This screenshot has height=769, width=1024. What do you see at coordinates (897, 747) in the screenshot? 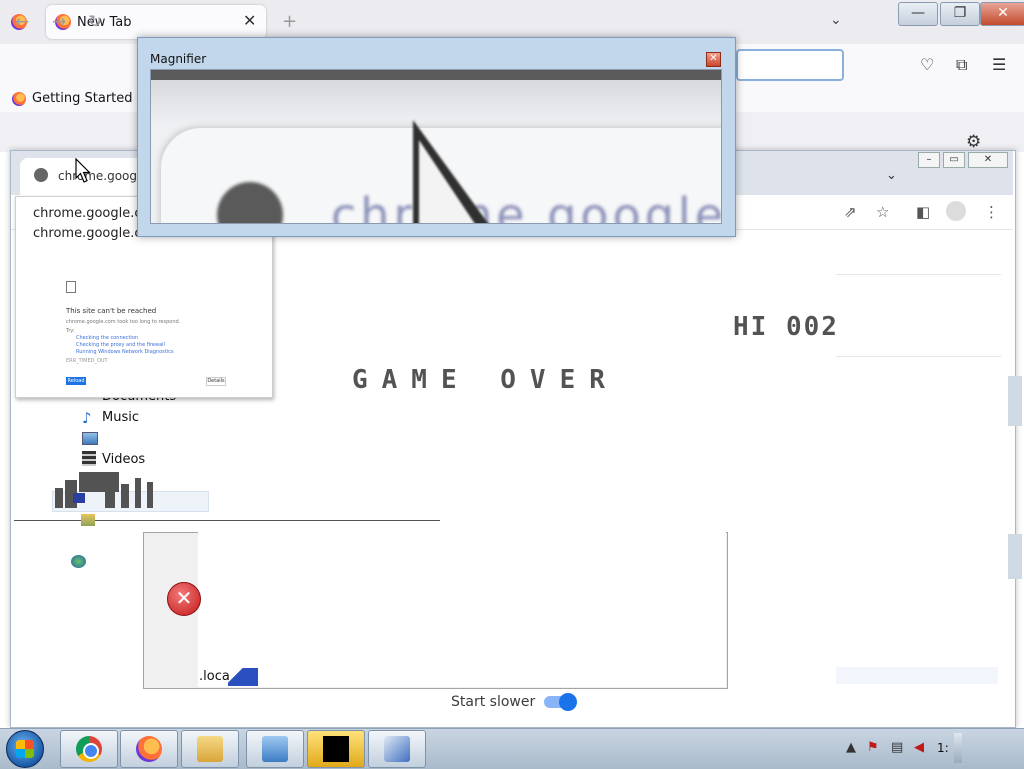
I see `network-tray-icon: ▤` at bounding box center [897, 747].